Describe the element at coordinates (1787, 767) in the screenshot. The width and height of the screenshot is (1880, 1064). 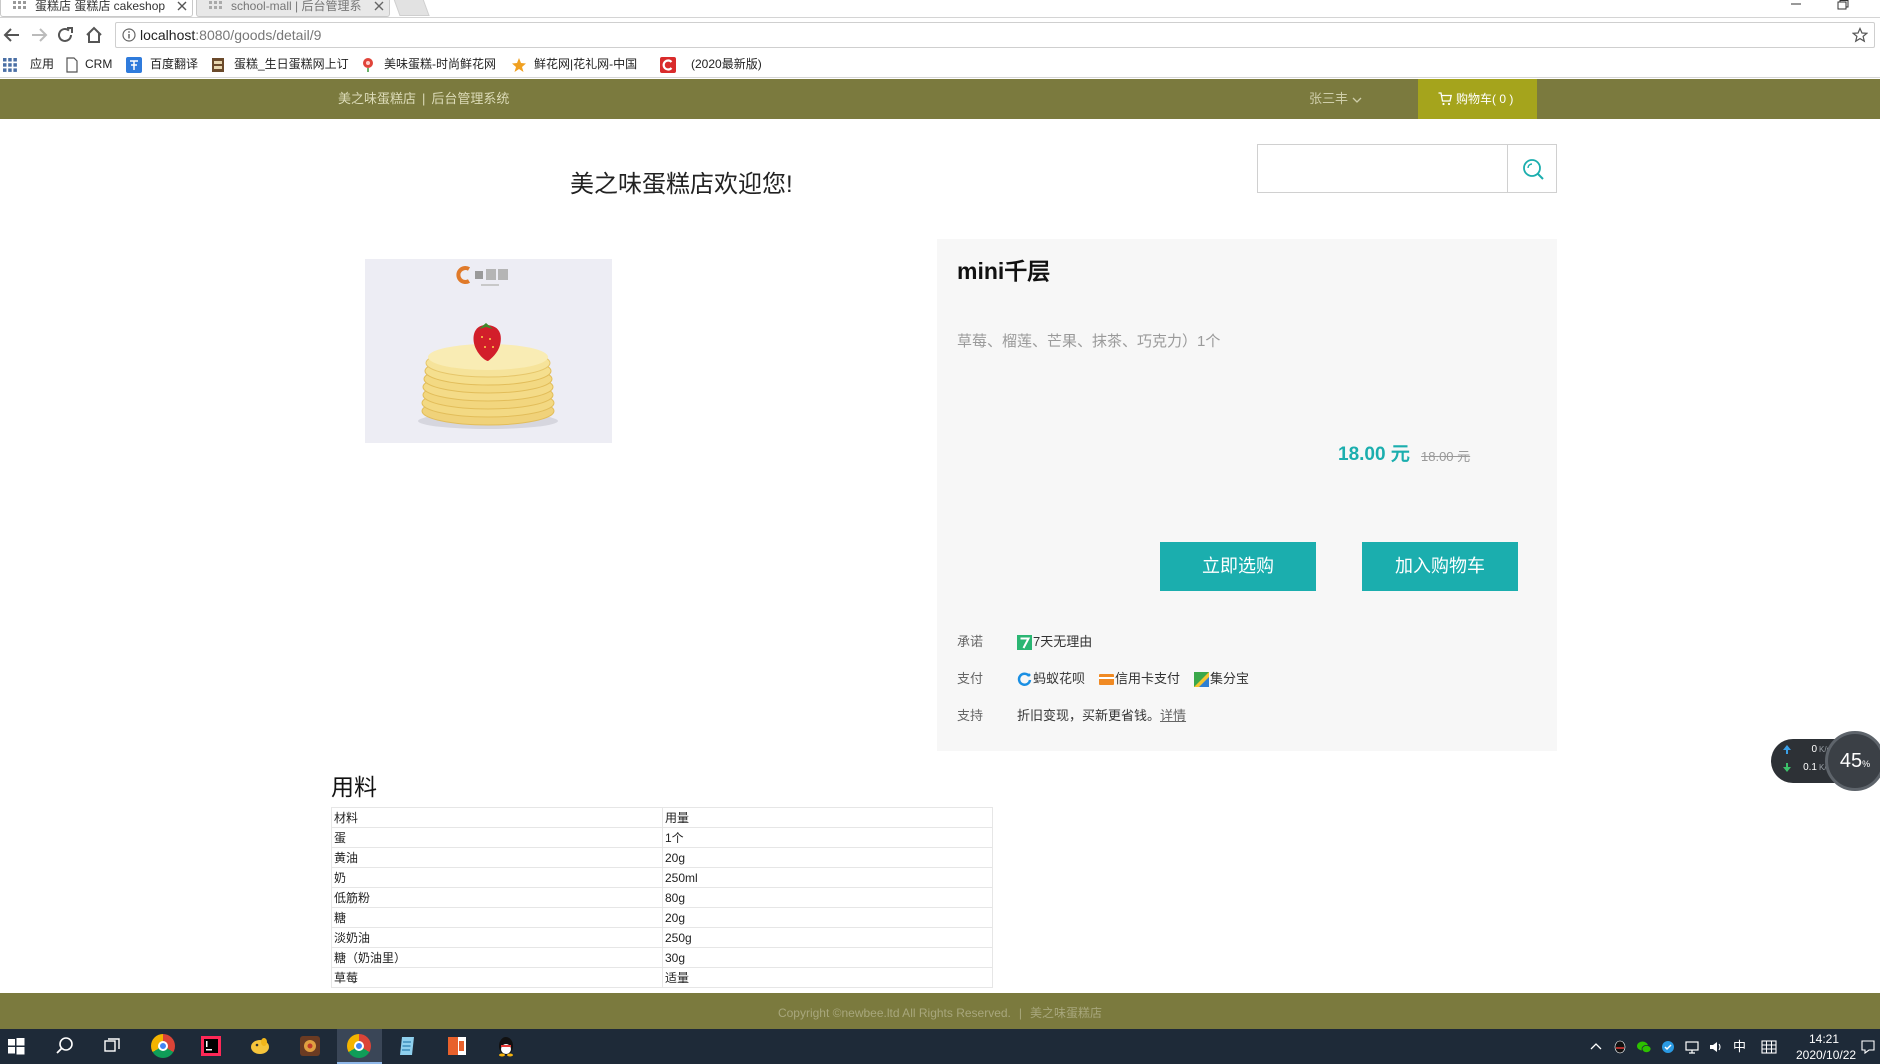
I see `download-arrow-icon` at that location.